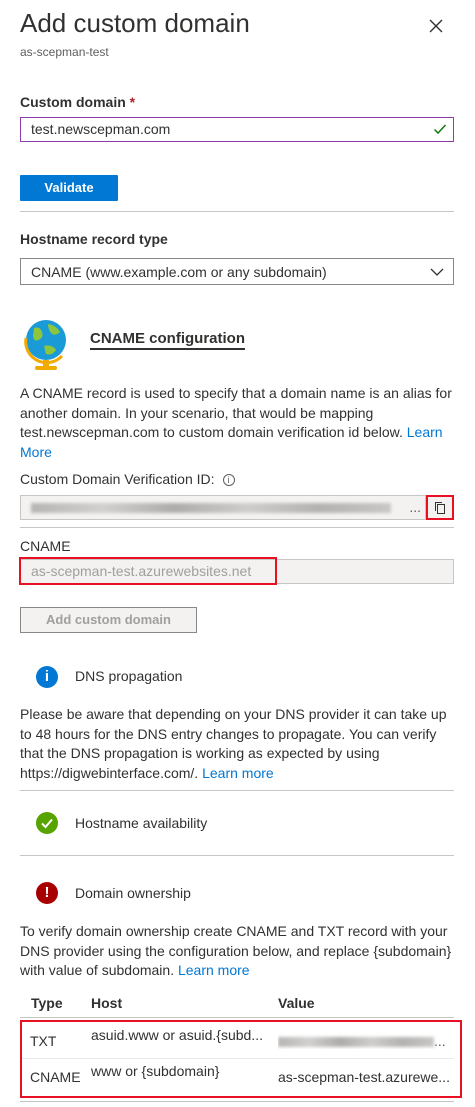 The image size is (475, 1107). Describe the element at coordinates (107, 1003) in the screenshot. I see `column-header-host: Host` at that location.